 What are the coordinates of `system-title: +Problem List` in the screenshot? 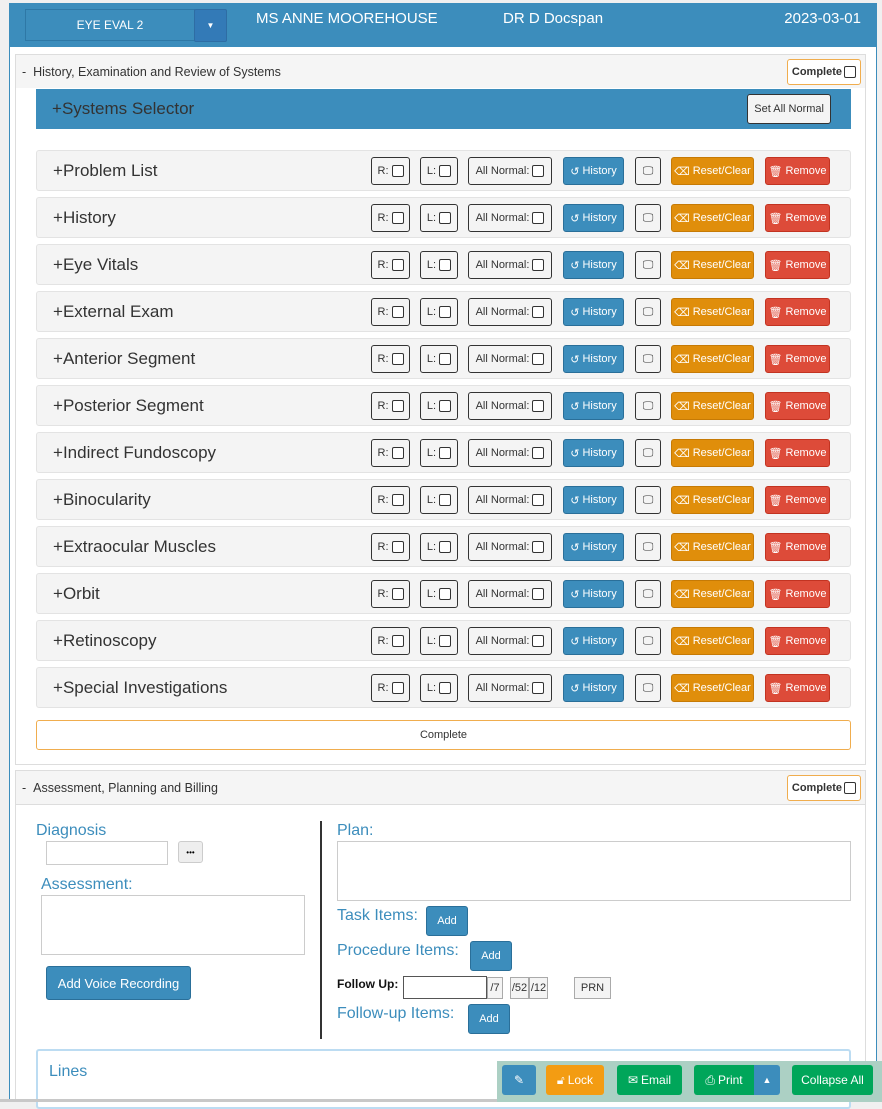 It's located at (105, 171).